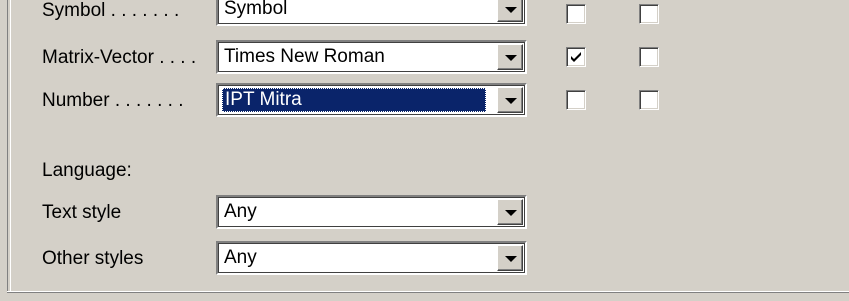 The width and height of the screenshot is (849, 301). I want to click on symbol-font-combo: Symbol, so click(371, 13).